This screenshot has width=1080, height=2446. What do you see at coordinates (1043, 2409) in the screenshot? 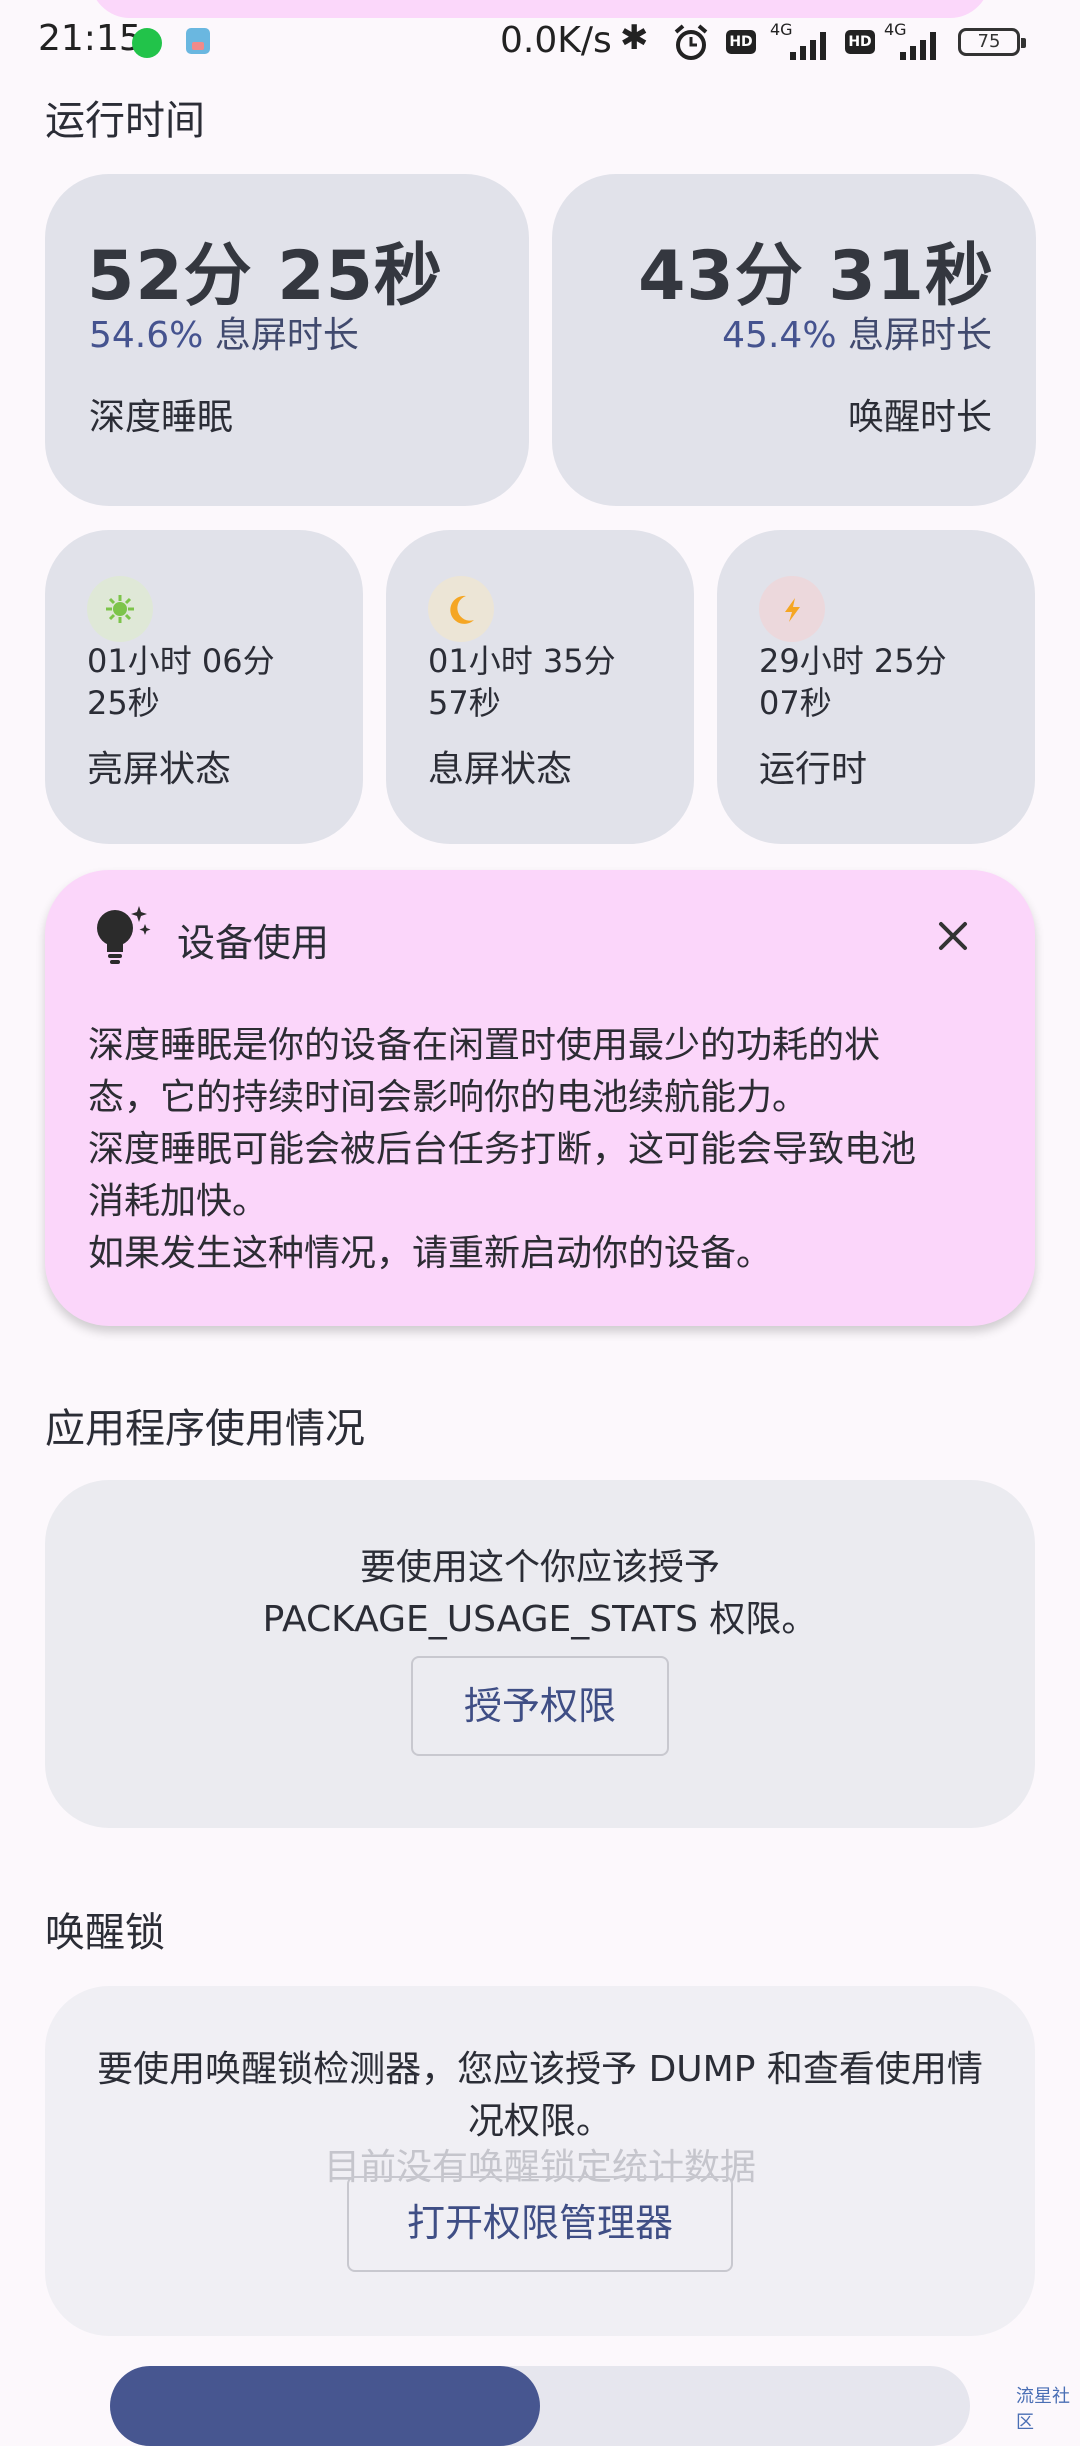
I see `watermark: 流星社区` at bounding box center [1043, 2409].